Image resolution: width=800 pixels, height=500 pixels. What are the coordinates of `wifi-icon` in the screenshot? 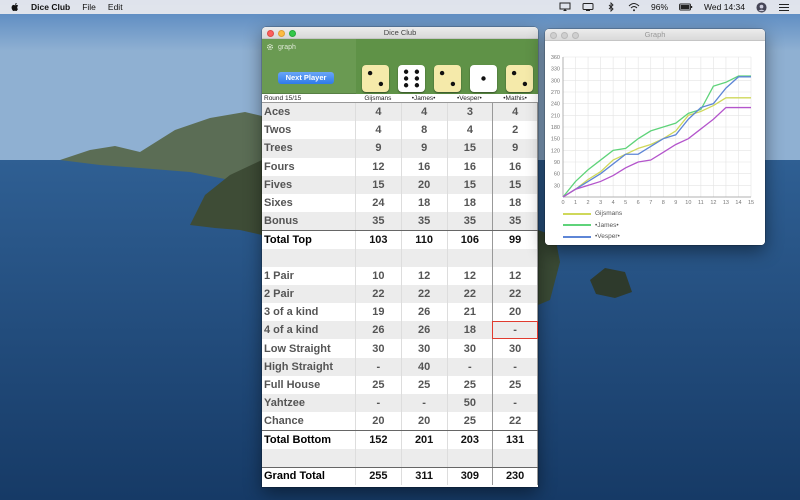 It's located at (634, 7).